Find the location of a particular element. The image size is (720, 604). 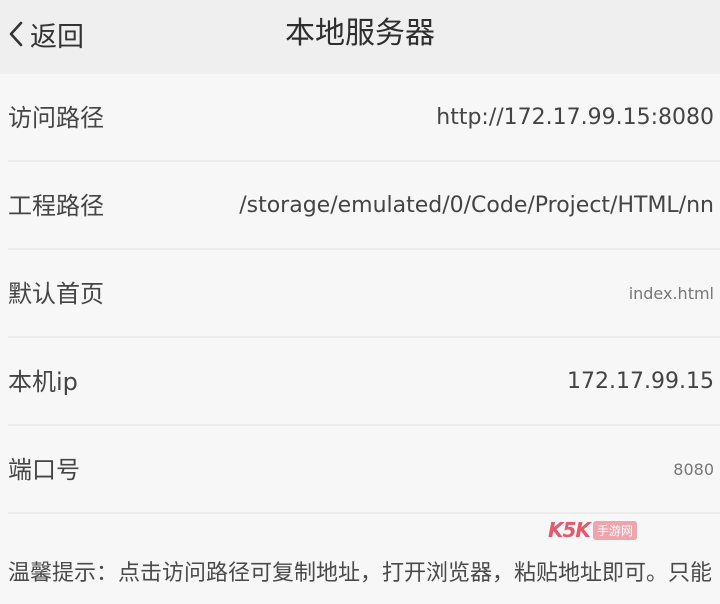

watermark-tag: 手游网 is located at coordinates (614, 530).